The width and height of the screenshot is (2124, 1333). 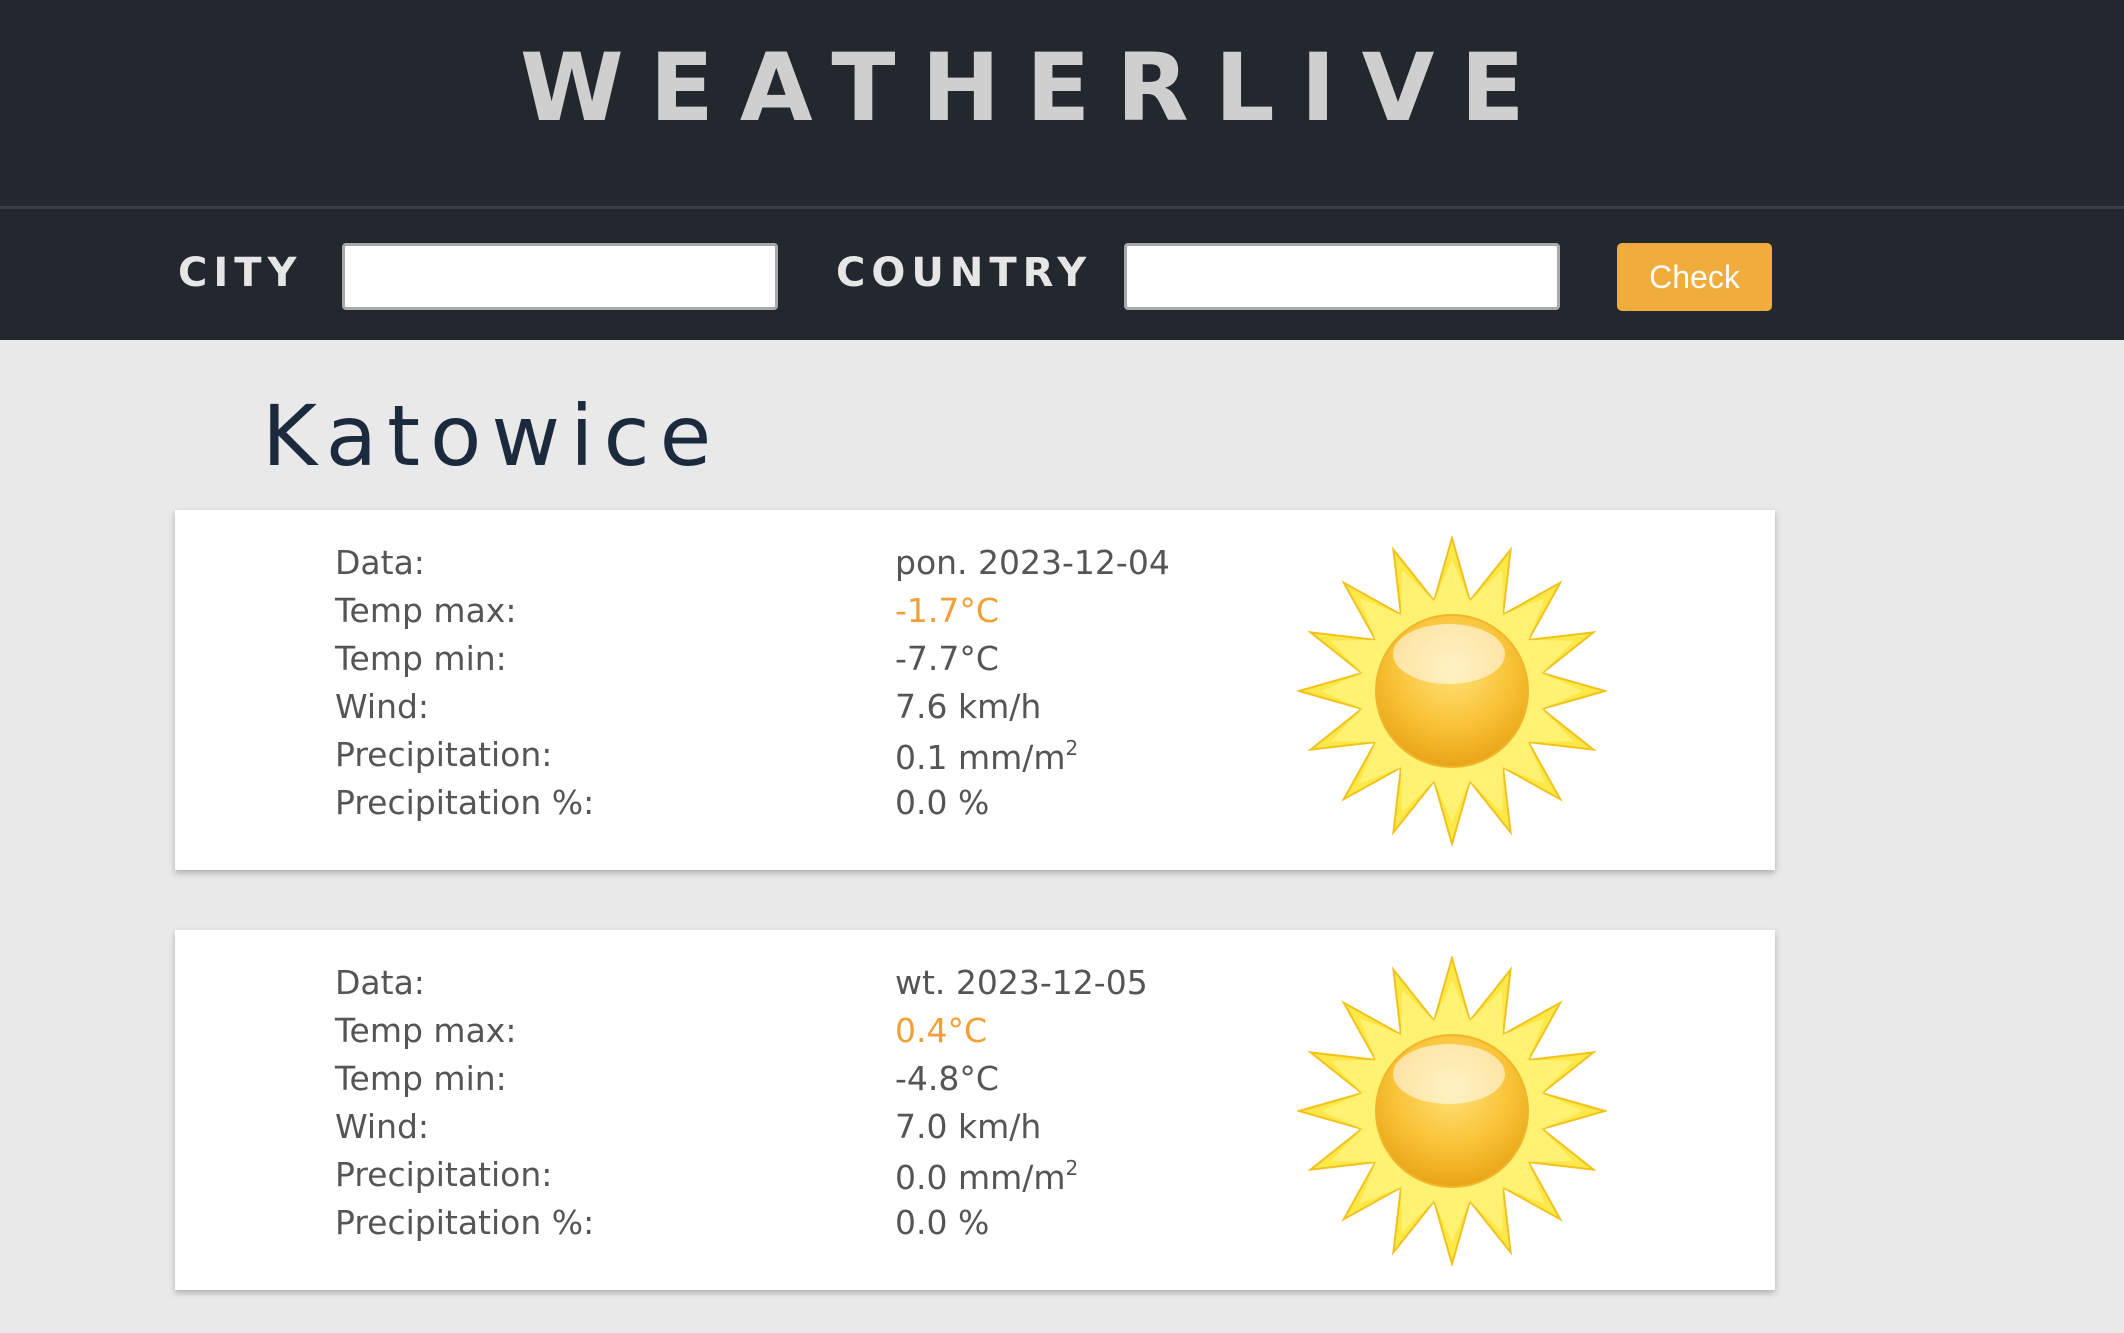 I want to click on temp-min-value: -4.8°C, so click(x=947, y=1078).